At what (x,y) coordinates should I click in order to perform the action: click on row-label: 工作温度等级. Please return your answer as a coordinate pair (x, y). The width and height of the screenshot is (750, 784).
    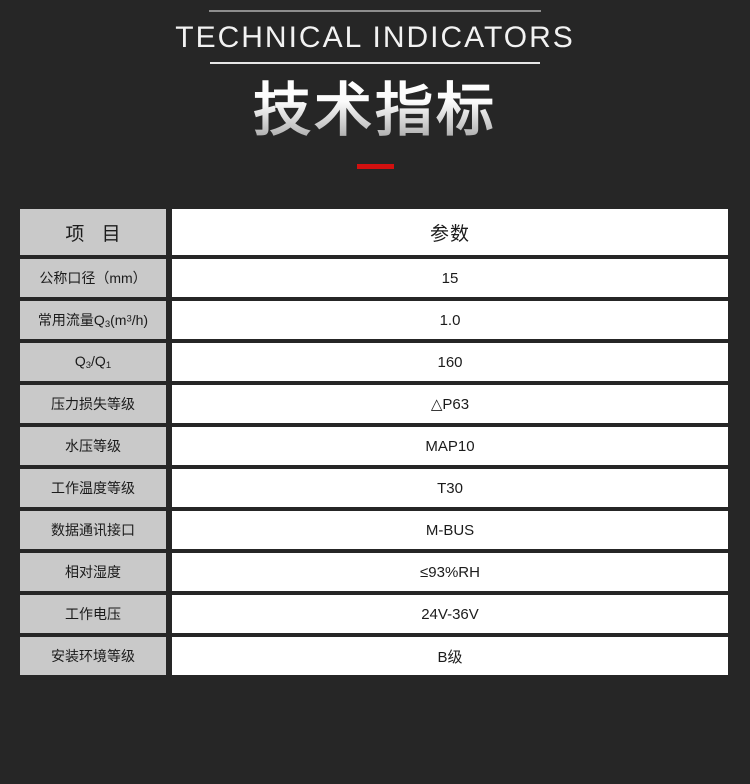
    Looking at the image, I should click on (96, 490).